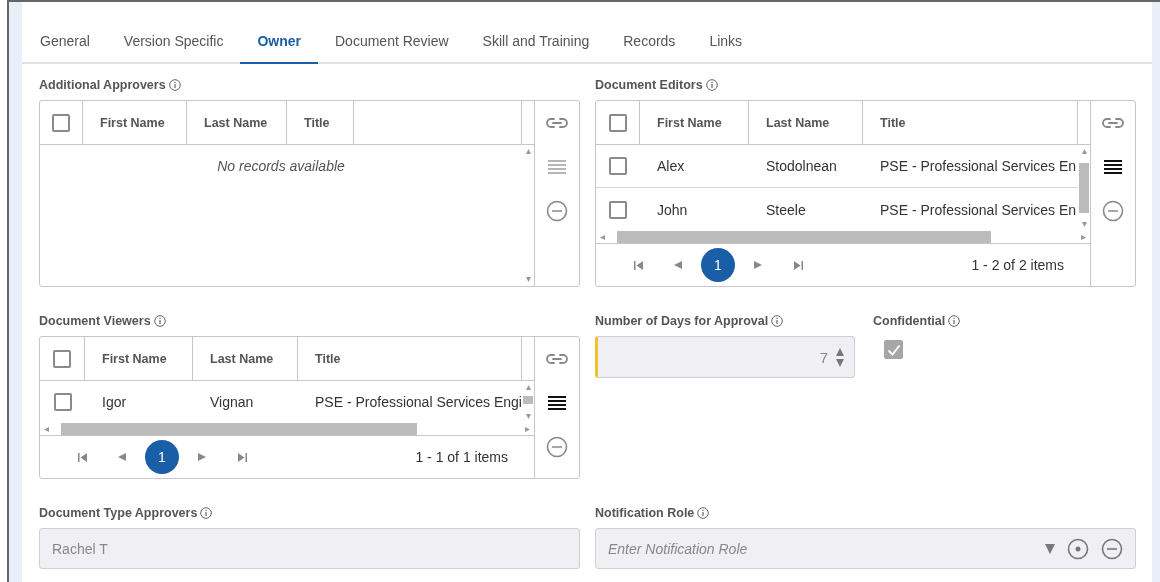  Describe the element at coordinates (672, 210) in the screenshot. I see `table-cell-text: John` at that location.